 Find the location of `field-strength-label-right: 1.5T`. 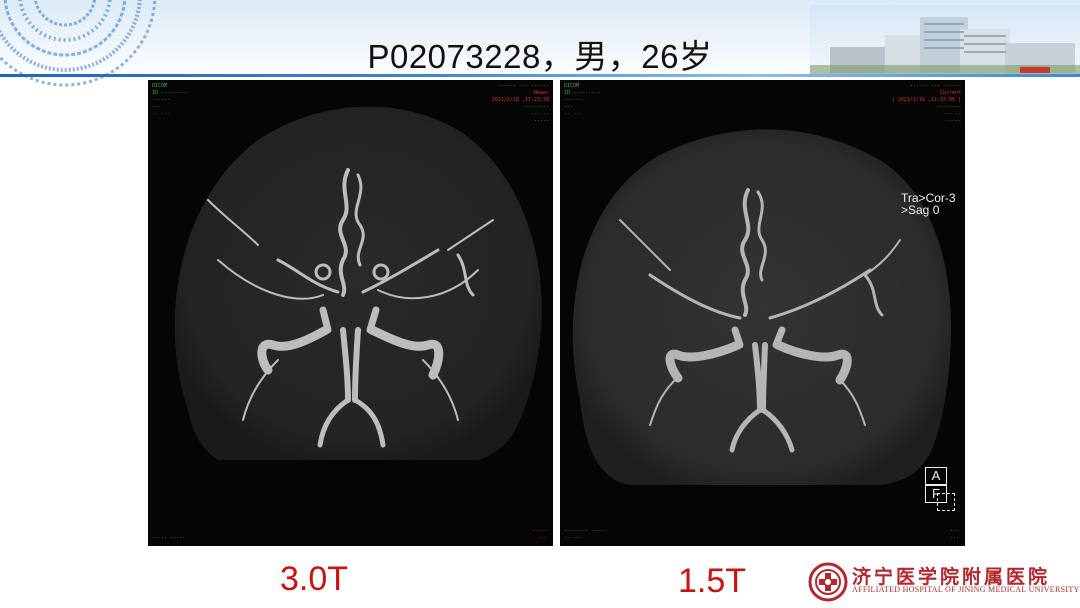

field-strength-label-right: 1.5T is located at coordinates (712, 581).